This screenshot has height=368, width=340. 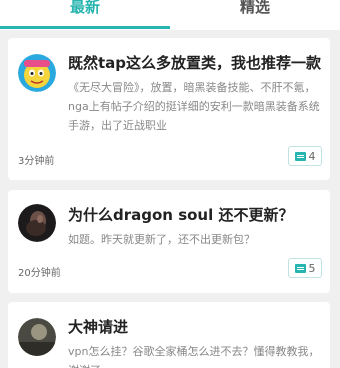 I want to click on post-excerpt: vpn怎么挂？谷歌全家桶怎么进不去？懂得教教我，谢谢了, so click(x=194, y=356).